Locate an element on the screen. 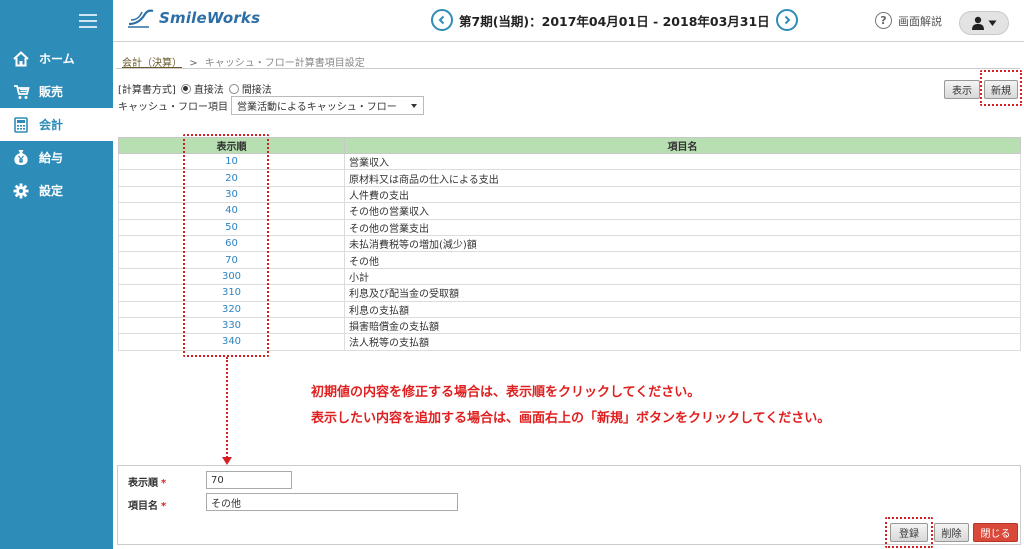  table-row: 20 原材料又は商品の仕入による支出 is located at coordinates (569, 178).